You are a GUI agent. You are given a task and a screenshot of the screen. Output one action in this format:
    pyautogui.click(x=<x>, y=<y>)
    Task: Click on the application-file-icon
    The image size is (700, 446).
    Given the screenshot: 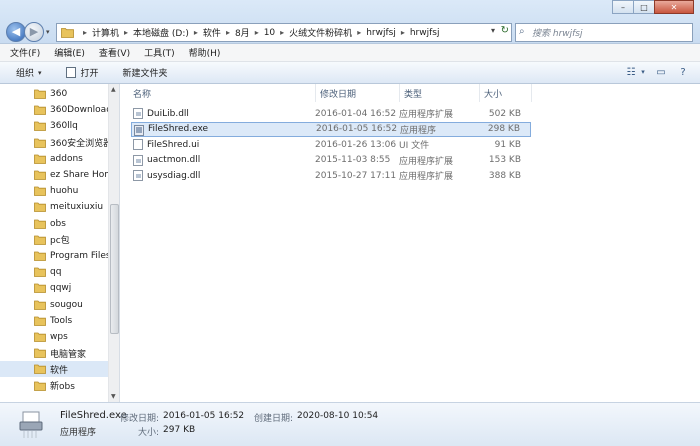 What is the action you would take?
    pyautogui.click(x=139, y=130)
    